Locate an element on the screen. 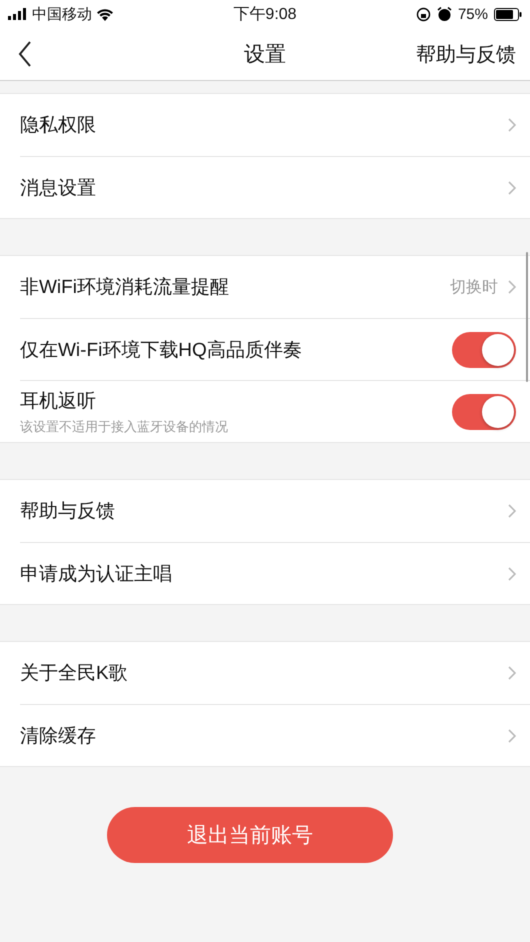  setting-label: 清除缓存 is located at coordinates (58, 736).